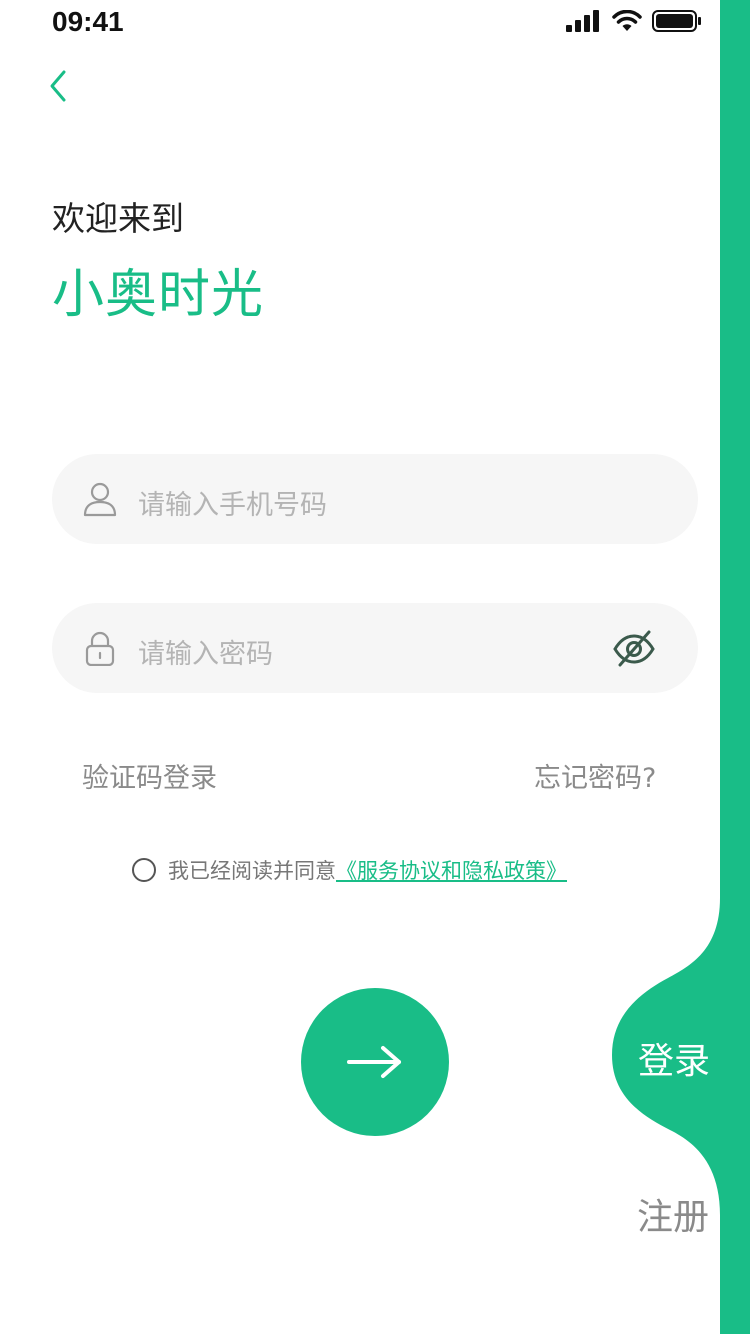 The height and width of the screenshot is (1334, 750). What do you see at coordinates (451, 870) in the screenshot?
I see `agreement-link: 《服务协议和隐私政策》` at bounding box center [451, 870].